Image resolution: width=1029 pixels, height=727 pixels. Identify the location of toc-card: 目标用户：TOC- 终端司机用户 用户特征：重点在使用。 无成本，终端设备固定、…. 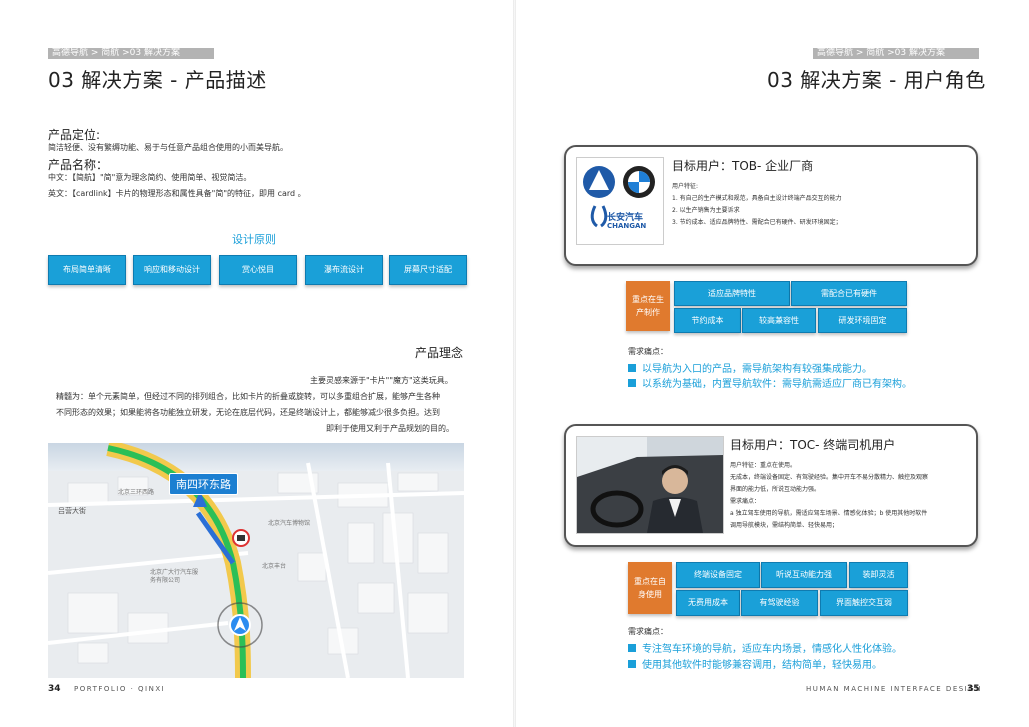
(771, 485).